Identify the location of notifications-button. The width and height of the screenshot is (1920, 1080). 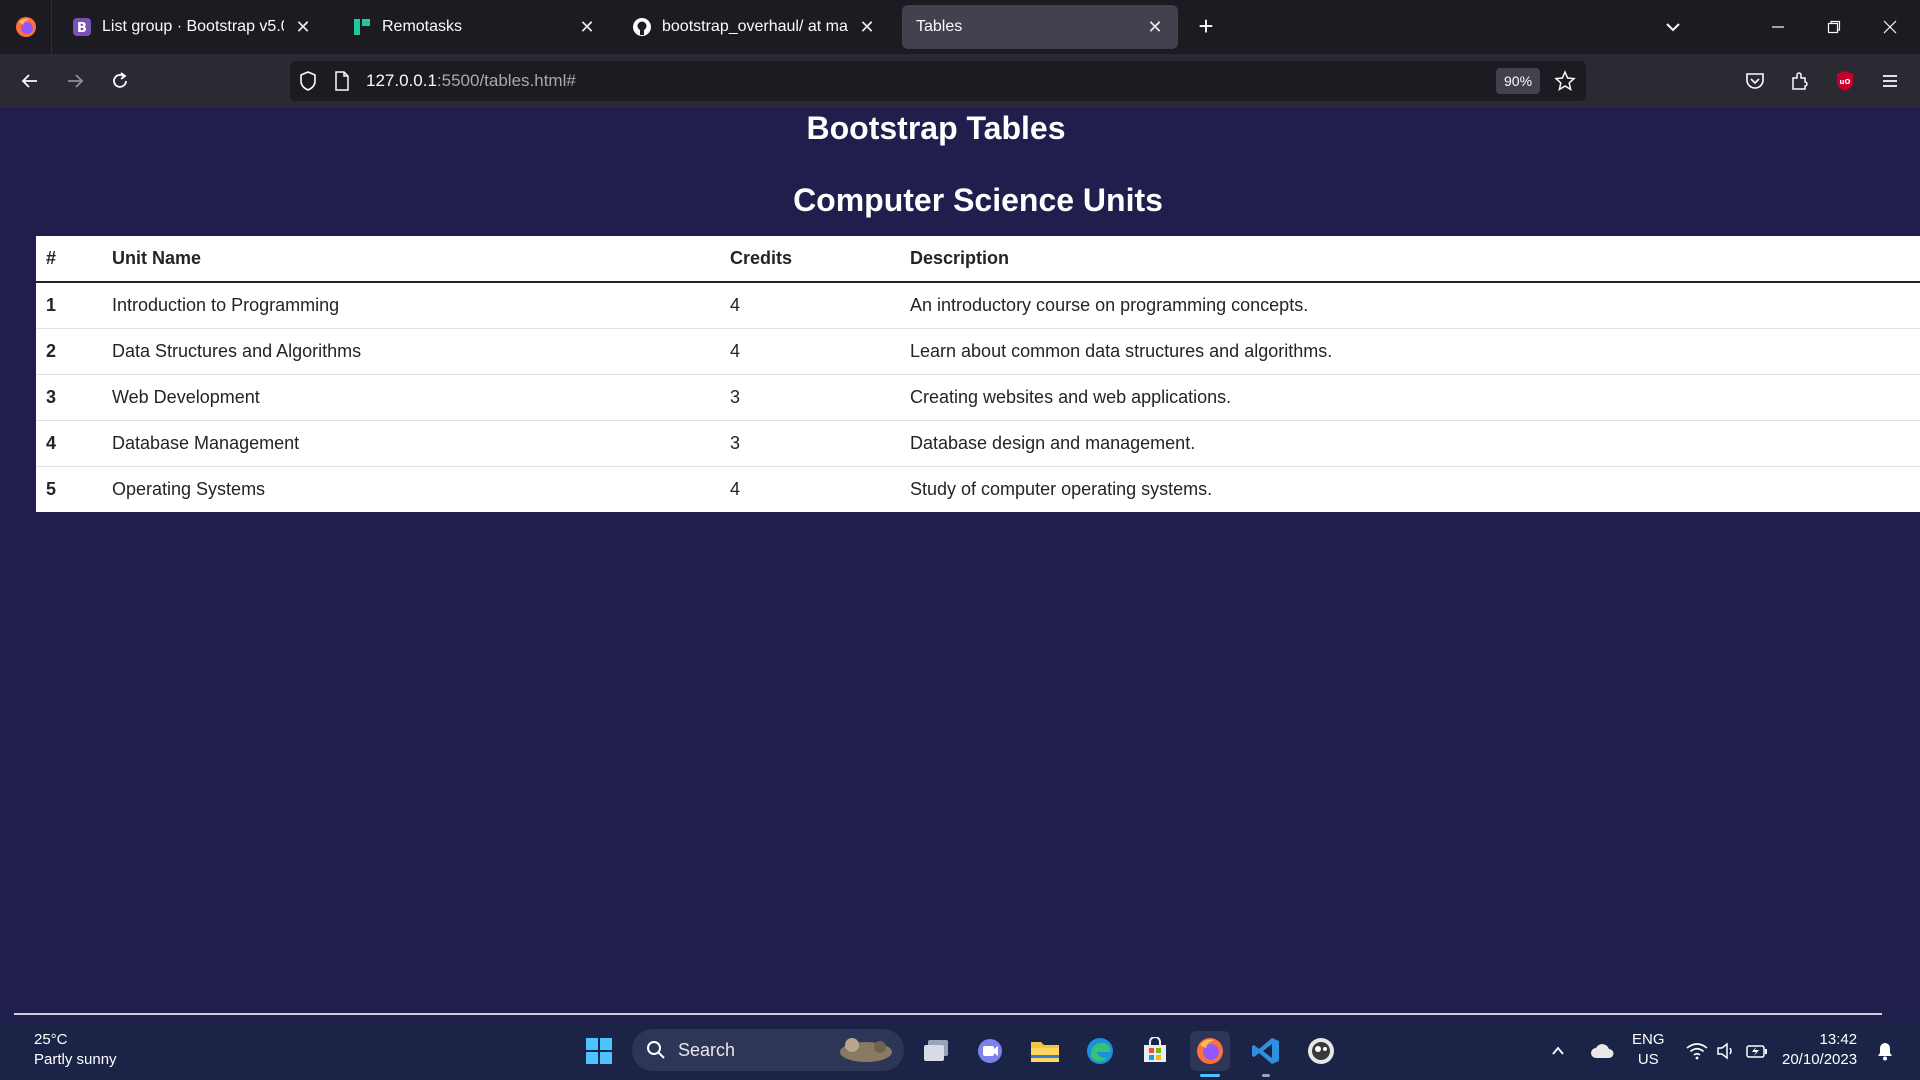
(1885, 1051).